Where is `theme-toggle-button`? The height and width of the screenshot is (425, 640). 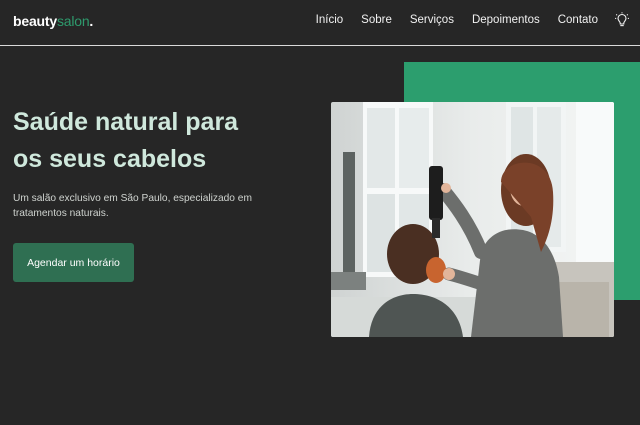
theme-toggle-button is located at coordinates (622, 20).